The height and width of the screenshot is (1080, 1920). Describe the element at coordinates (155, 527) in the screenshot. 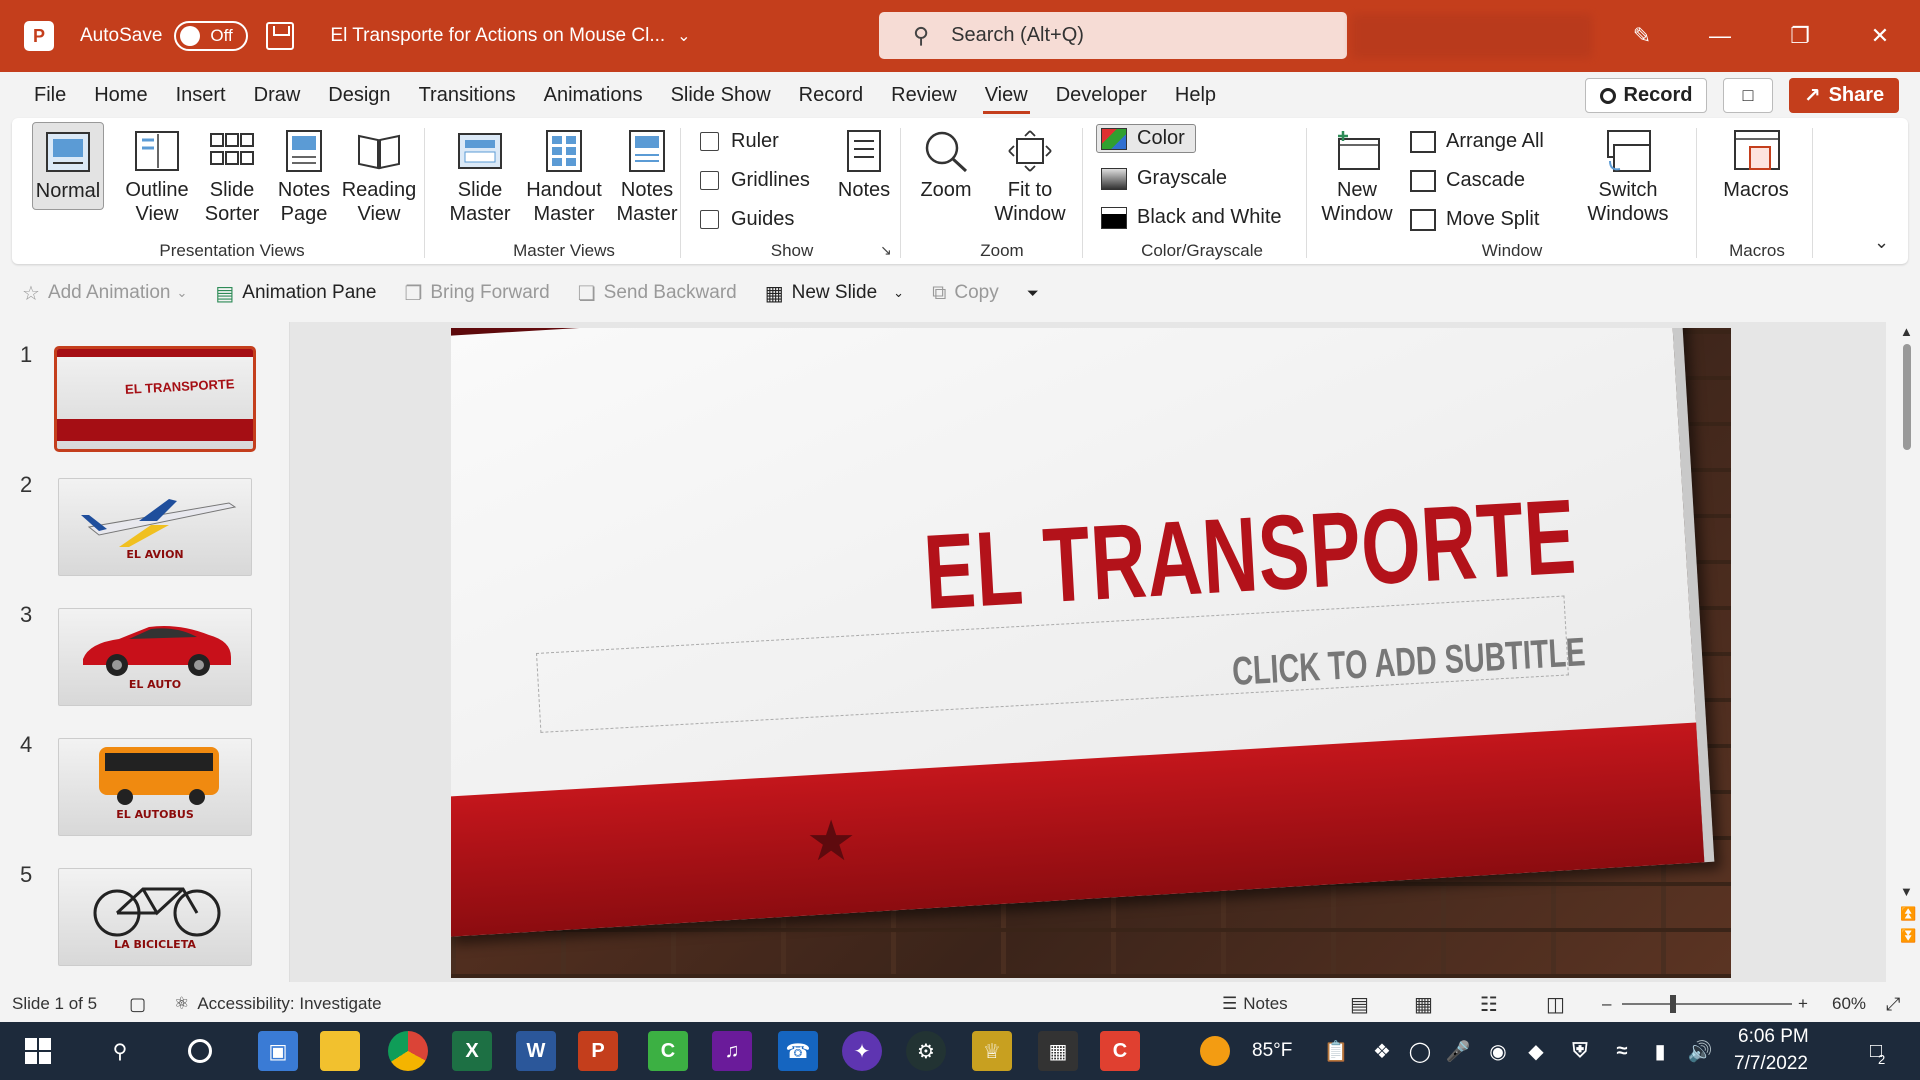

I see `slide-thumbnail-2: EL AVION` at that location.